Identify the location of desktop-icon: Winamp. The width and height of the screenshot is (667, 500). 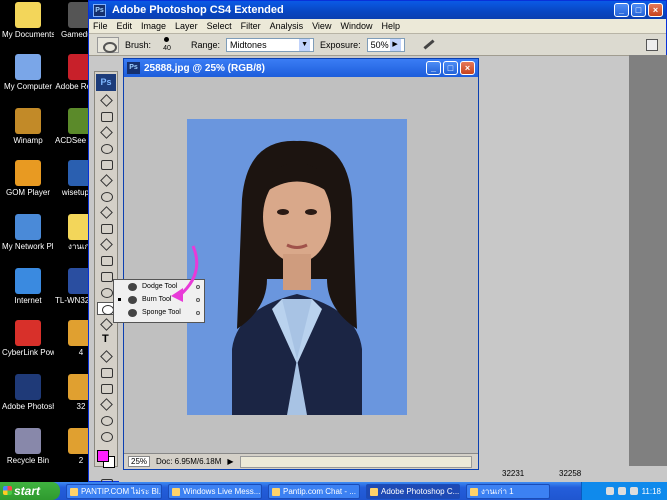
(28, 126).